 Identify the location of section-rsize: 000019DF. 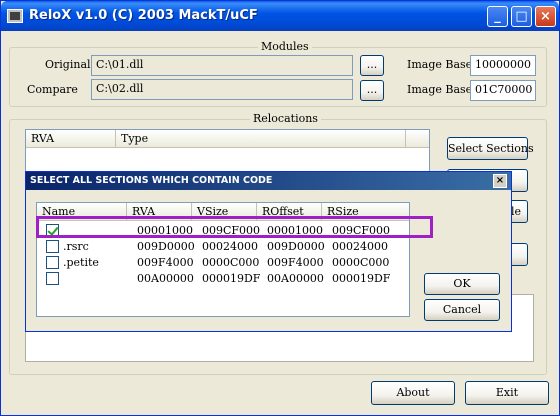
(361, 278).